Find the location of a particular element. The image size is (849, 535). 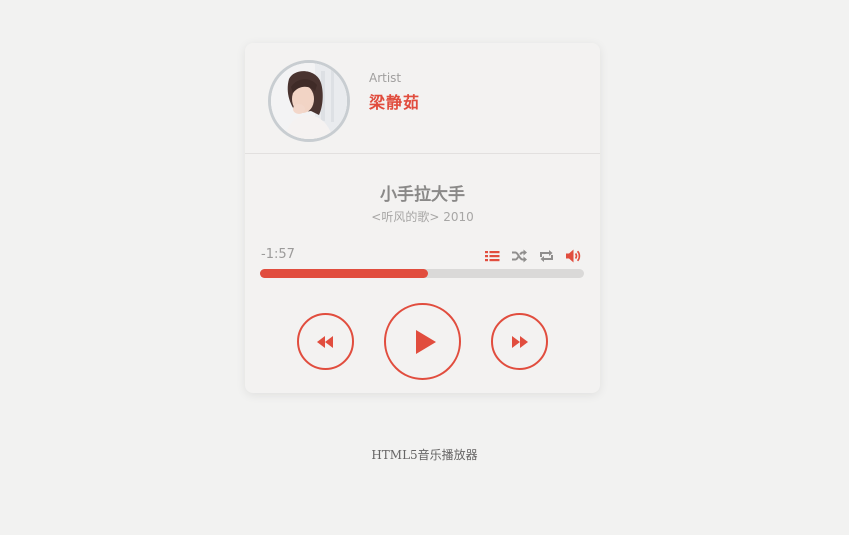

song-title: 小手拉大手 is located at coordinates (422, 195).